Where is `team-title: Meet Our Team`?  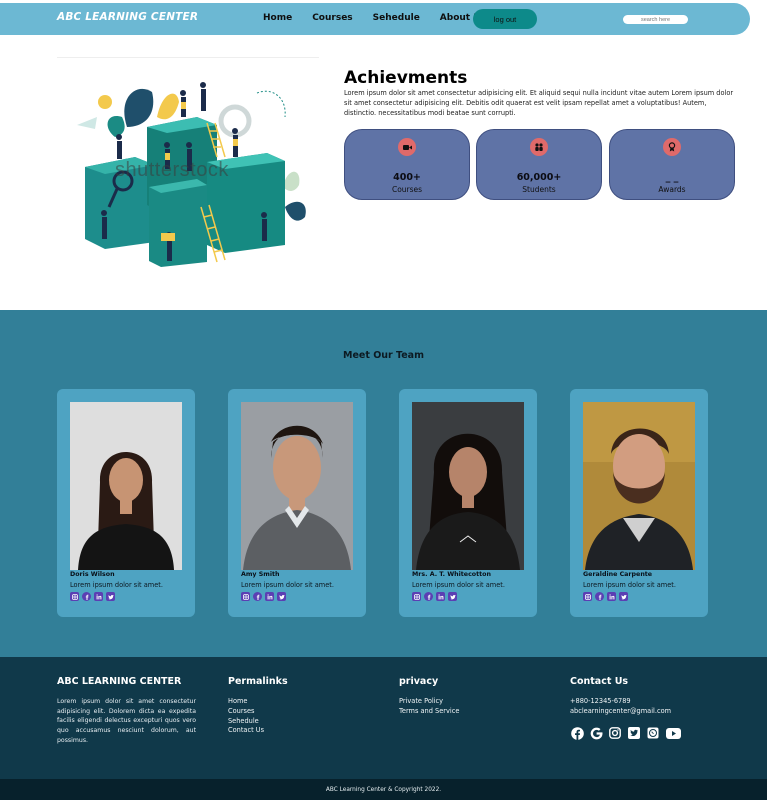
team-title: Meet Our Team is located at coordinates (383, 355).